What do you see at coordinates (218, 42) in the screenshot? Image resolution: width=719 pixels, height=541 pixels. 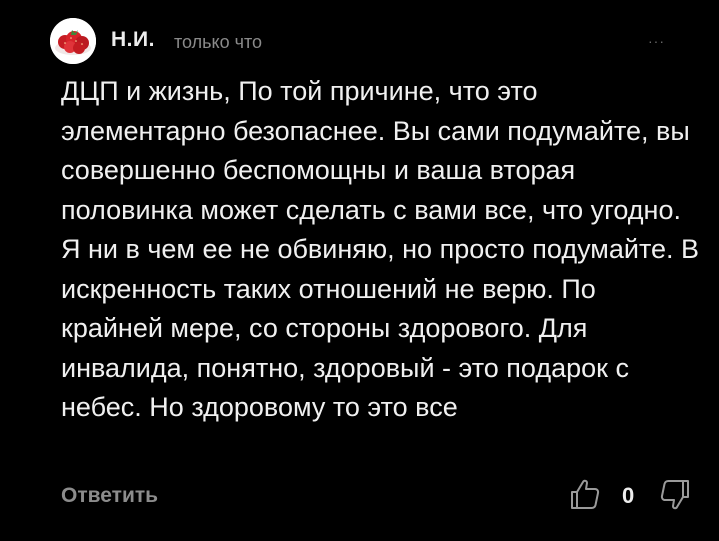 I see `comment-time: только что` at bounding box center [218, 42].